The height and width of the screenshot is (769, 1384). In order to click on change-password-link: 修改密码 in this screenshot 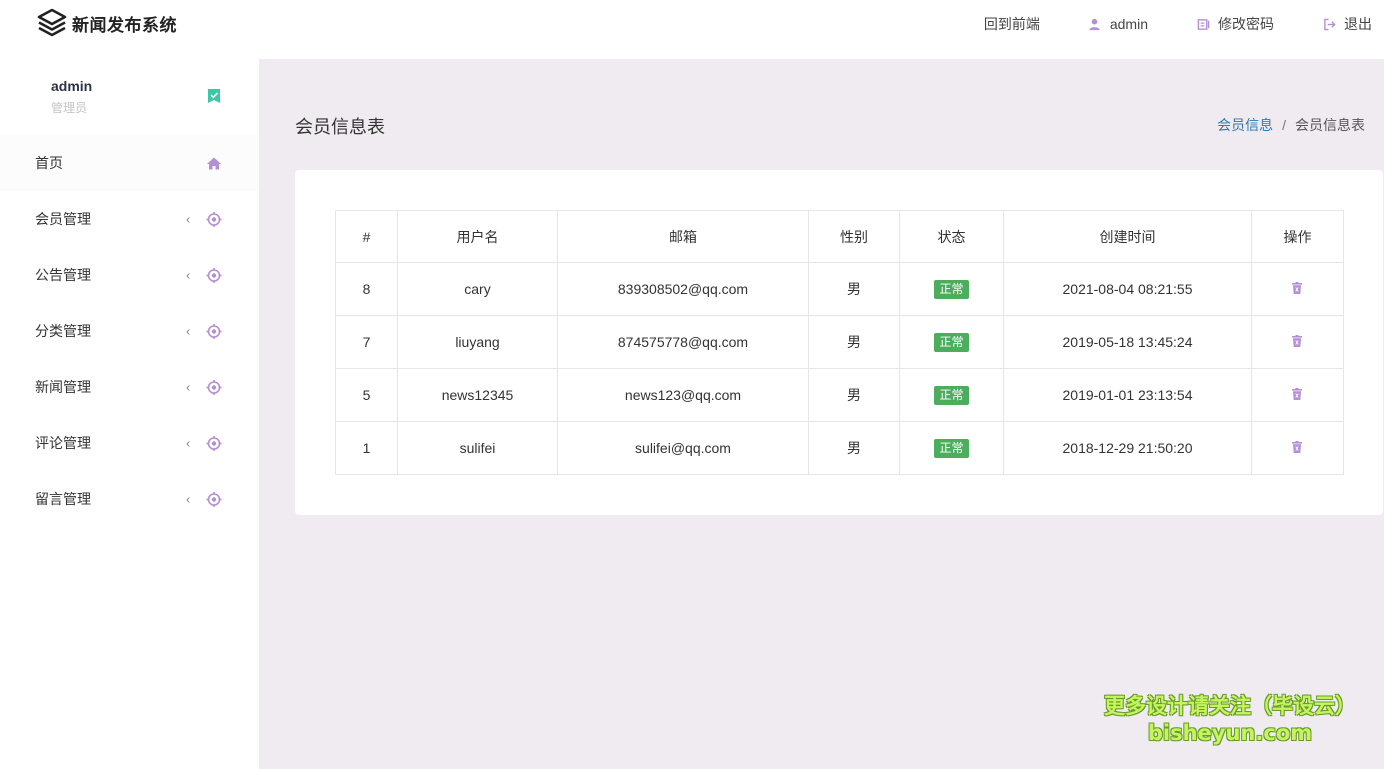, I will do `click(1235, 24)`.